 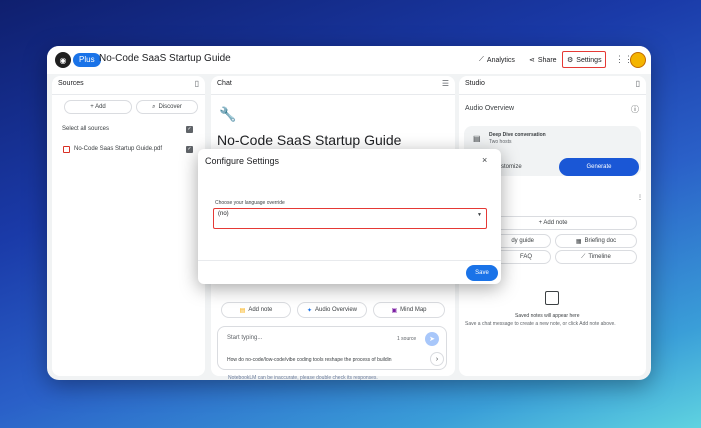 What do you see at coordinates (349, 260) in the screenshot?
I see `dialog-divider` at bounding box center [349, 260].